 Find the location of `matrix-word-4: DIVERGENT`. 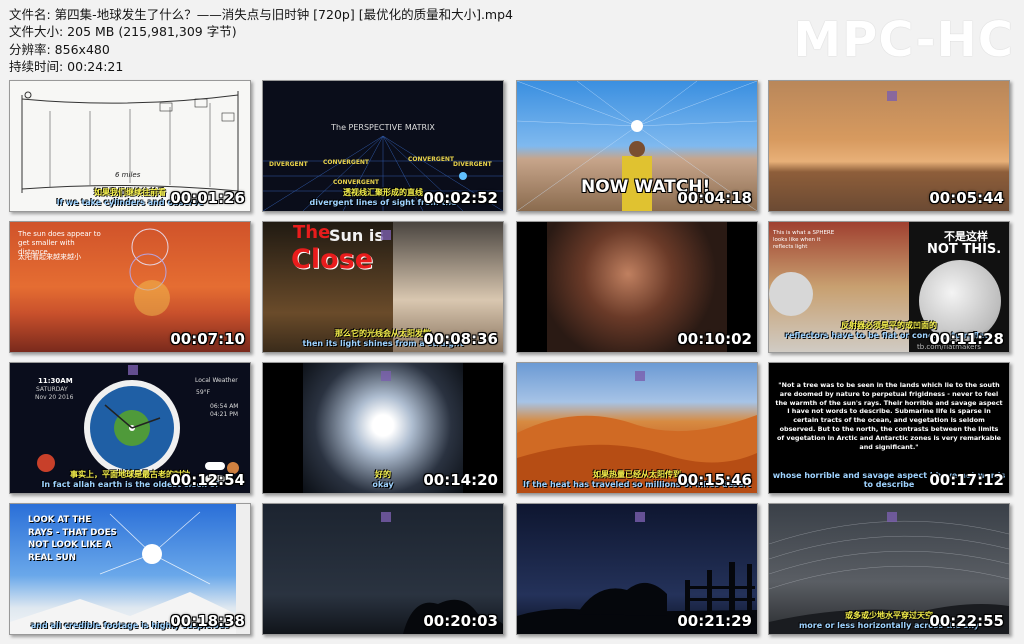

matrix-word-4: DIVERGENT is located at coordinates (472, 164).